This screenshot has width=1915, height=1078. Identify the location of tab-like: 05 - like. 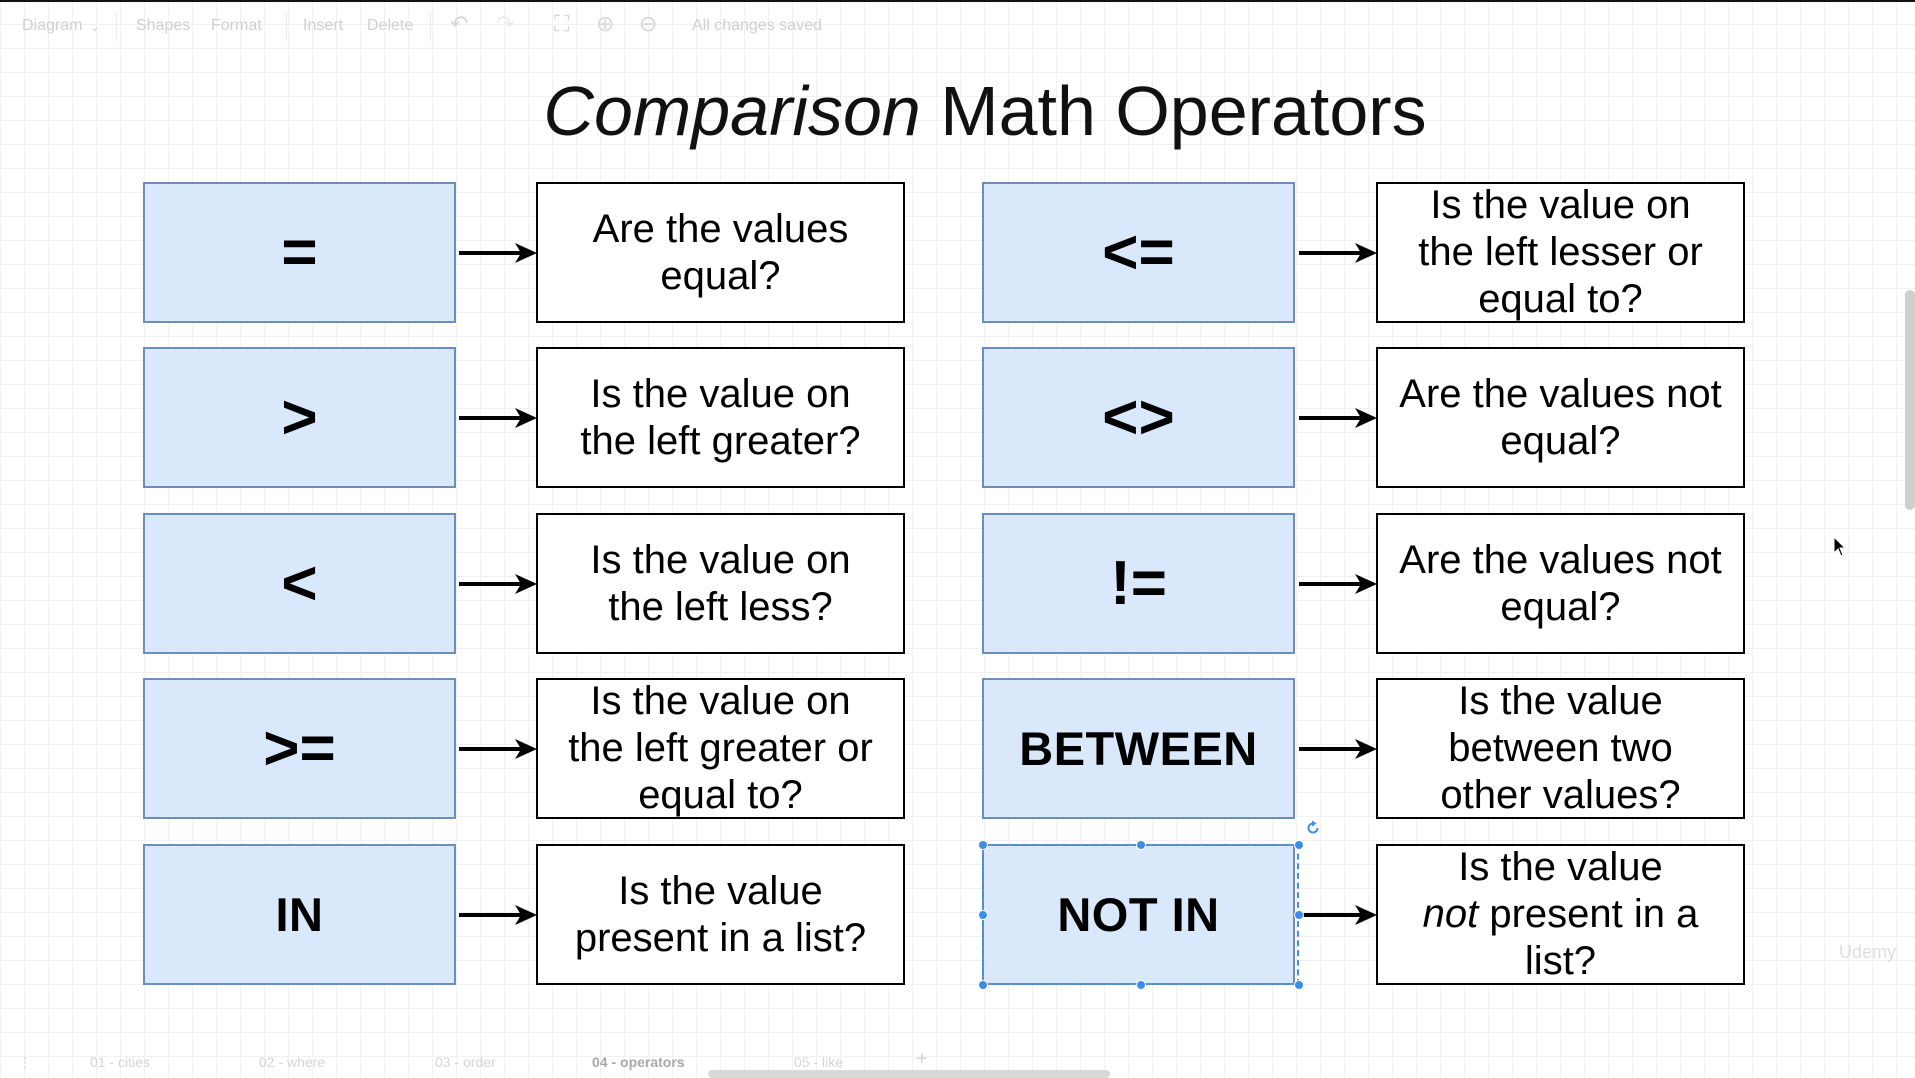
(818, 1062).